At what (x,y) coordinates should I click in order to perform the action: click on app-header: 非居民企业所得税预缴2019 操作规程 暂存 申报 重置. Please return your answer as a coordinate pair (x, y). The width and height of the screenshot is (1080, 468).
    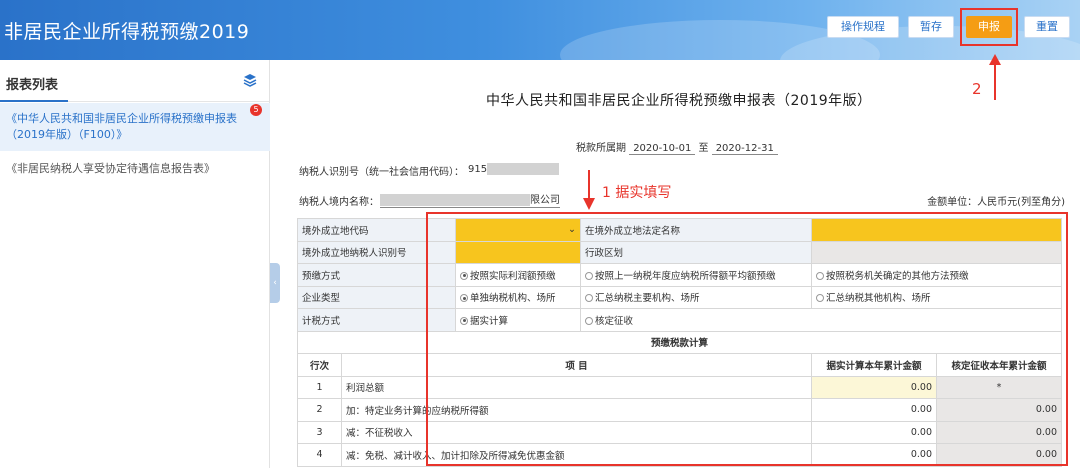
    Looking at the image, I should click on (540, 30).